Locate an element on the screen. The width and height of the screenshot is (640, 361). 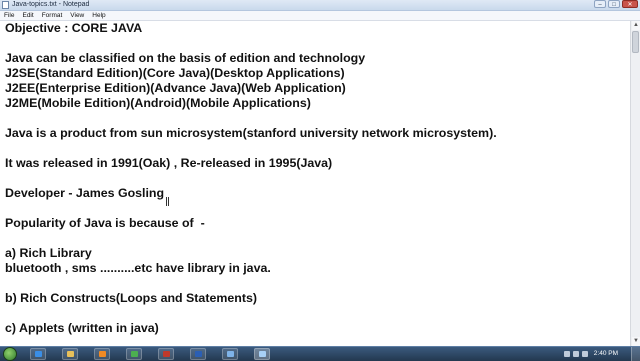
window-controls: – □ ✕ is located at coordinates (616, 5).